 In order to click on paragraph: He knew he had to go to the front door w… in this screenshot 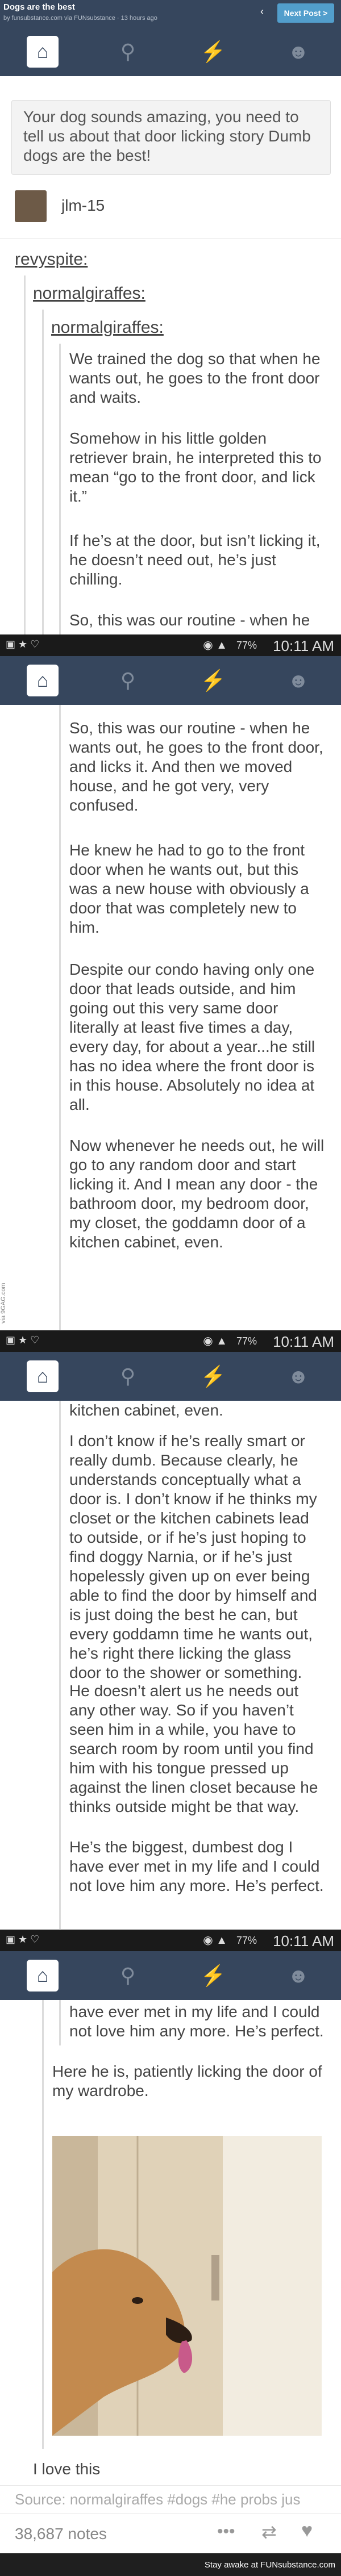, I will do `click(189, 888)`.